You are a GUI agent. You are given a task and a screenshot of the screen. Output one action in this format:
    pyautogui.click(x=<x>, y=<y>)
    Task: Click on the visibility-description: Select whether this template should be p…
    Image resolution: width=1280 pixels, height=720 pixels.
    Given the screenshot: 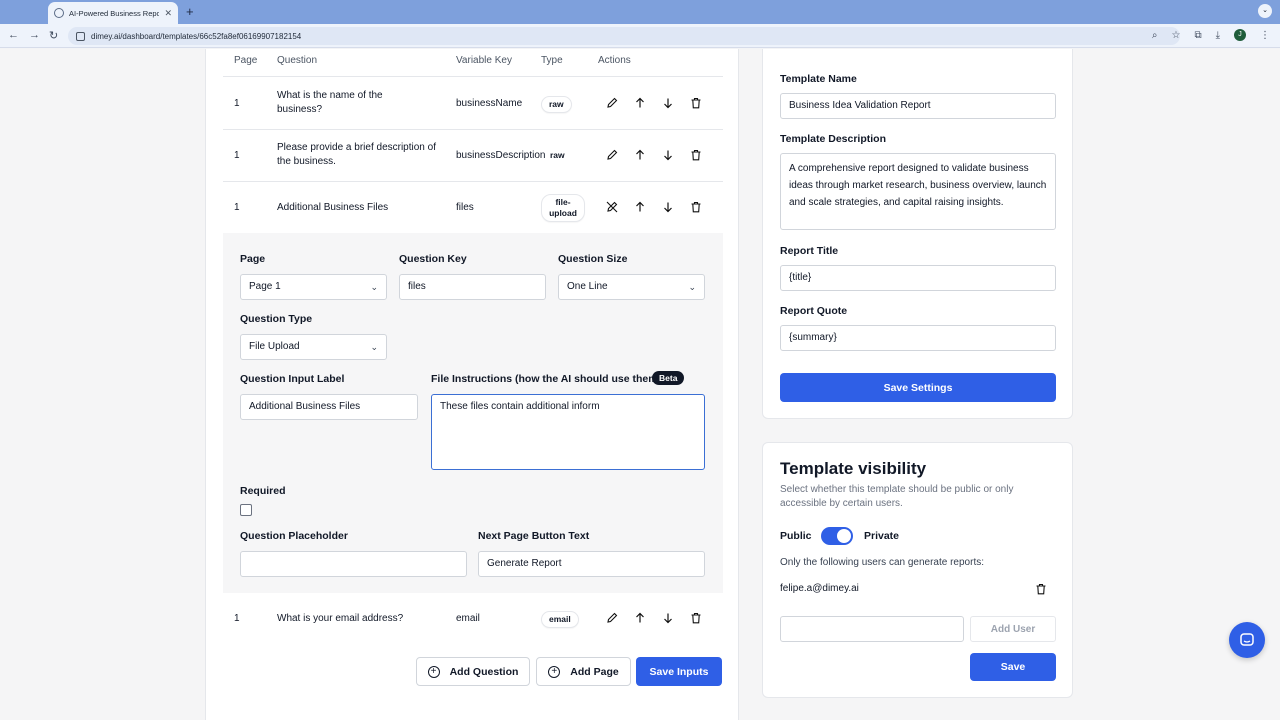 What is the action you would take?
    pyautogui.click(x=897, y=496)
    